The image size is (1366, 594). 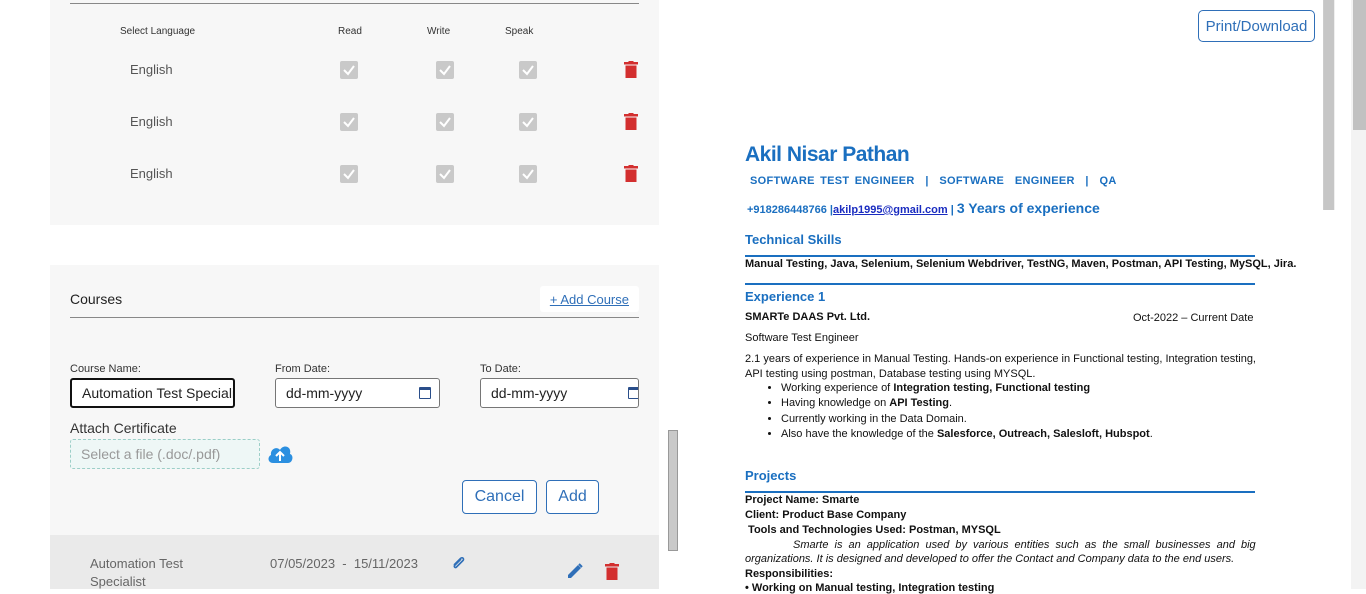 What do you see at coordinates (826, 515) in the screenshot?
I see `project-client: Client: Product Base Company` at bounding box center [826, 515].